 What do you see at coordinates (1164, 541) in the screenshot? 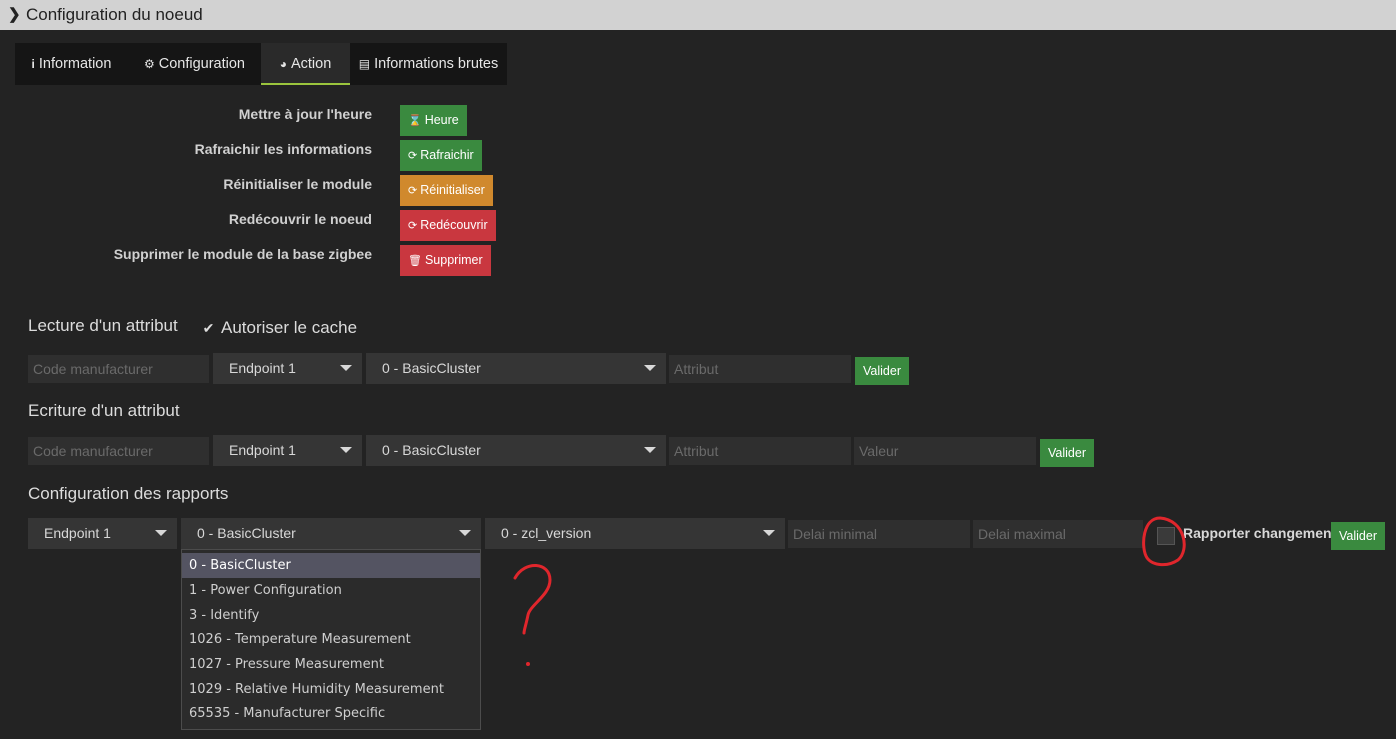
I see `circle-annotation` at bounding box center [1164, 541].